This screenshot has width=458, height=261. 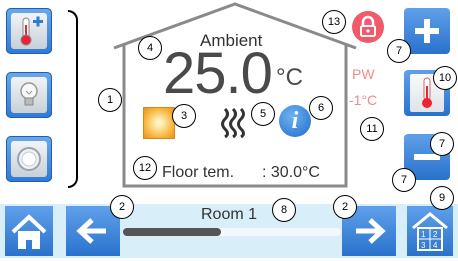 What do you see at coordinates (73, 99) in the screenshot?
I see `sidebar-brace` at bounding box center [73, 99].